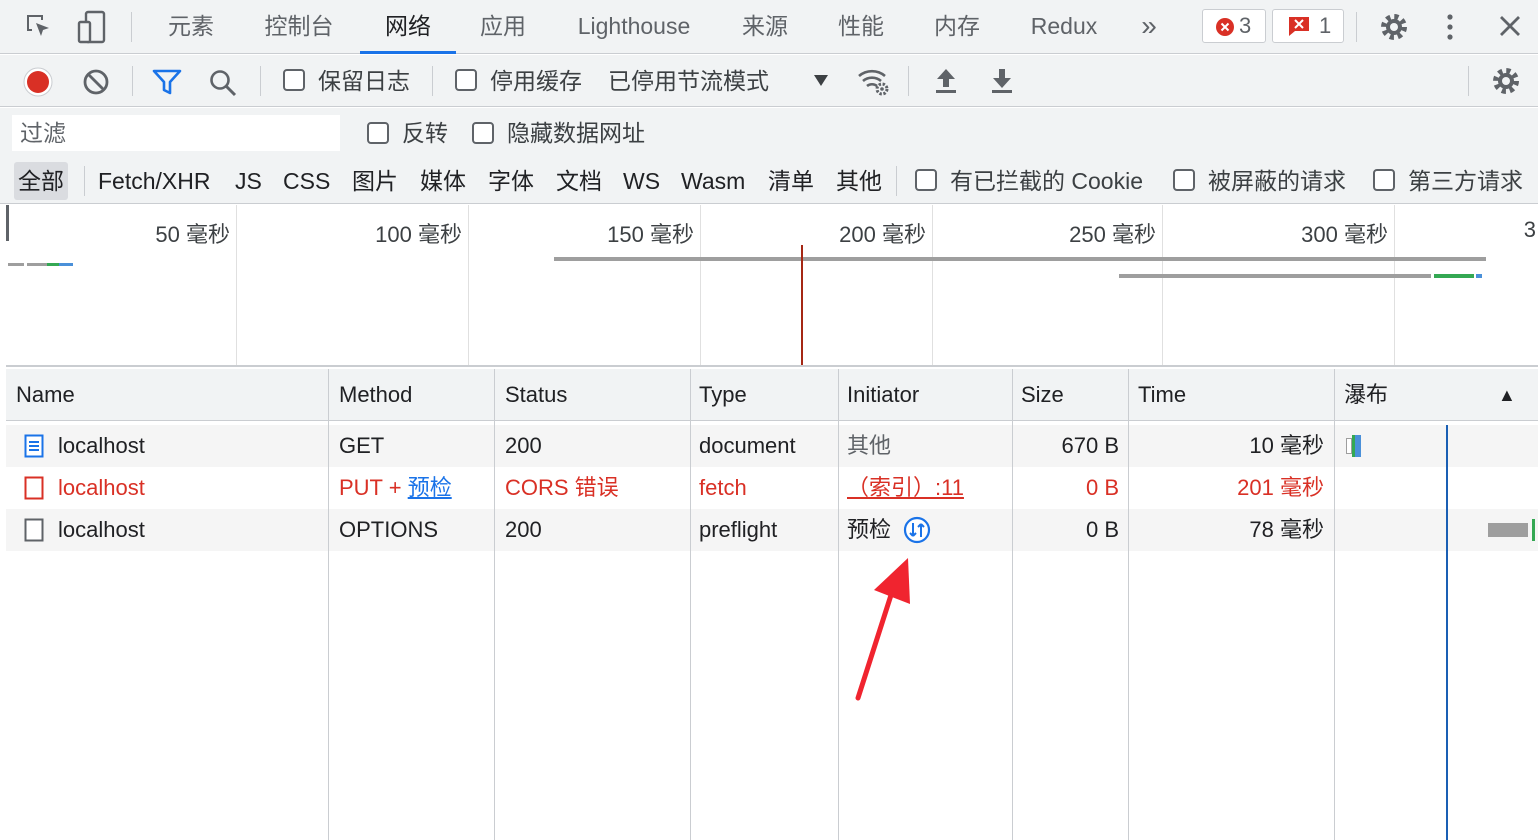  Describe the element at coordinates (1508, 395) in the screenshot. I see `sort-ascending-icon: ▲` at that location.